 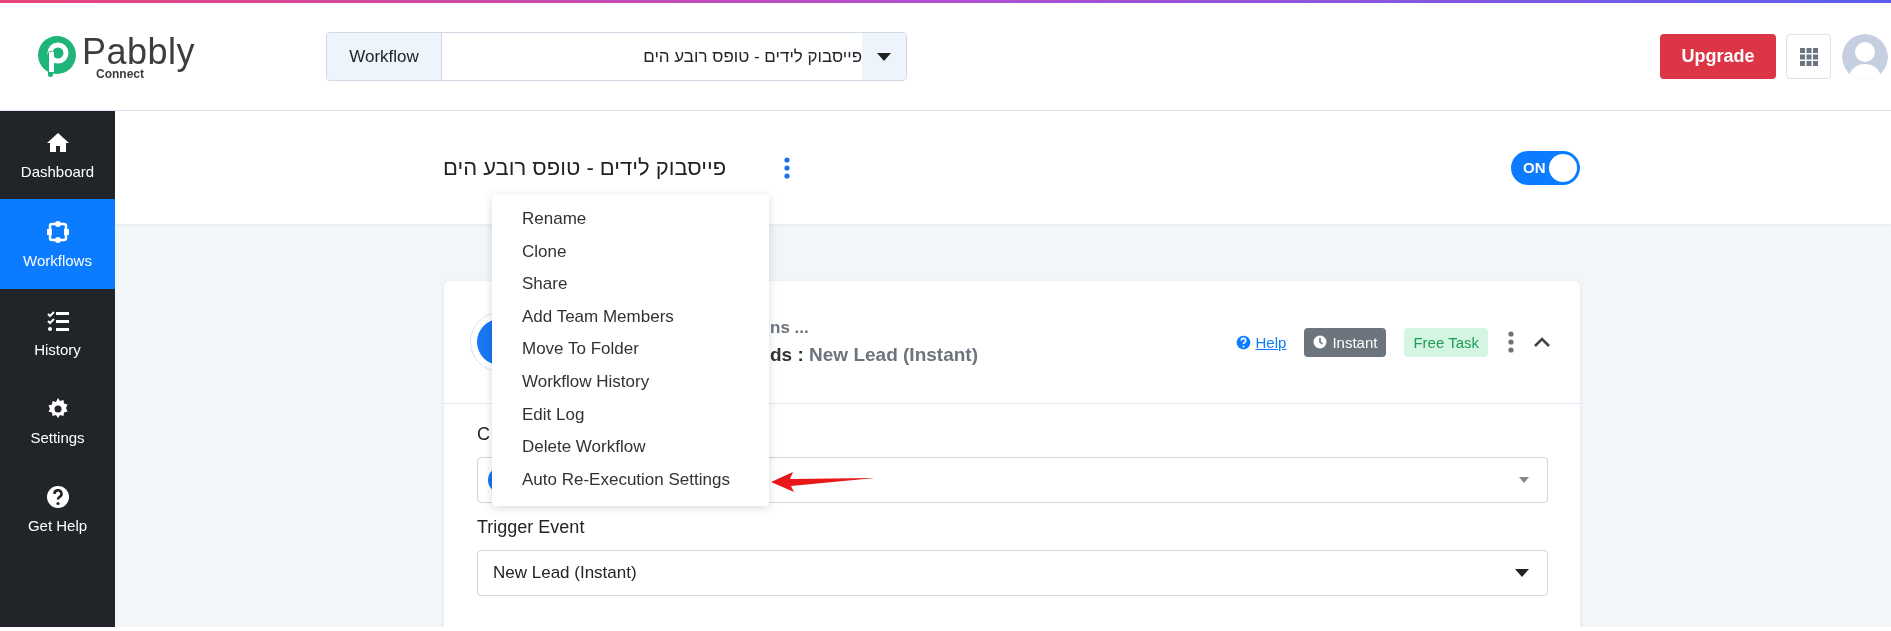 I want to click on home-icon, so click(x=57, y=142).